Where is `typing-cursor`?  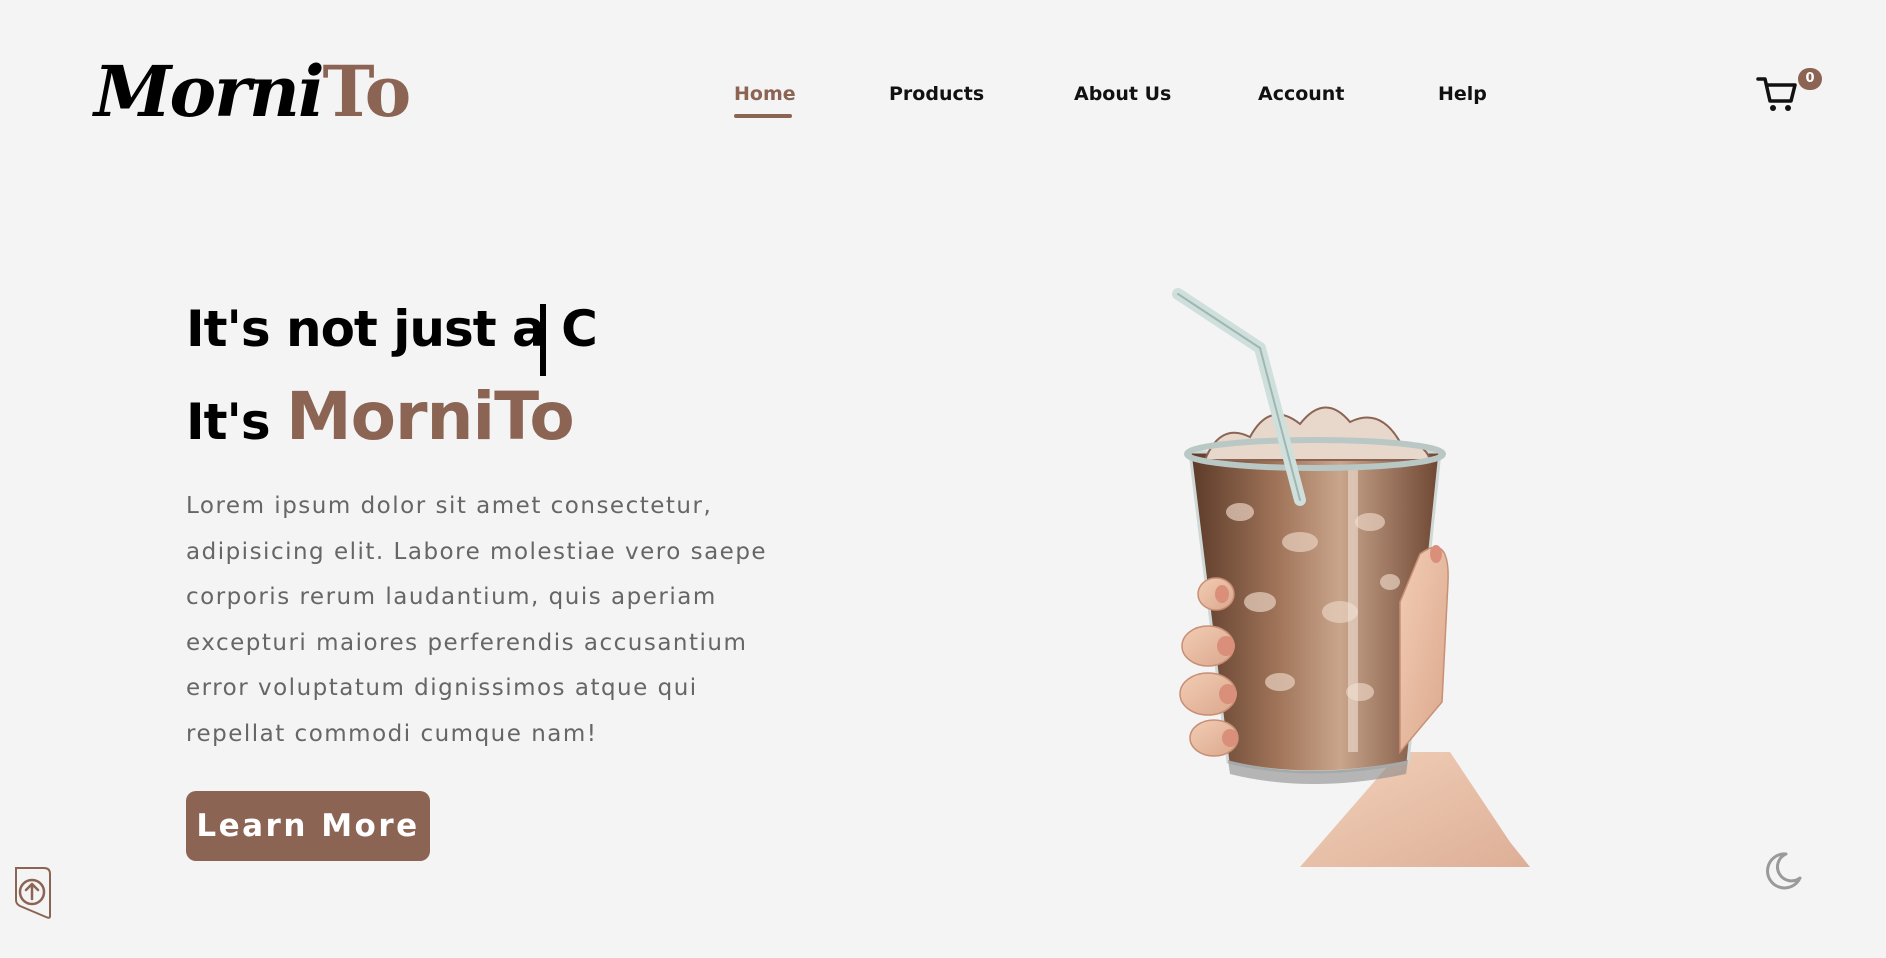
typing-cursor is located at coordinates (543, 340).